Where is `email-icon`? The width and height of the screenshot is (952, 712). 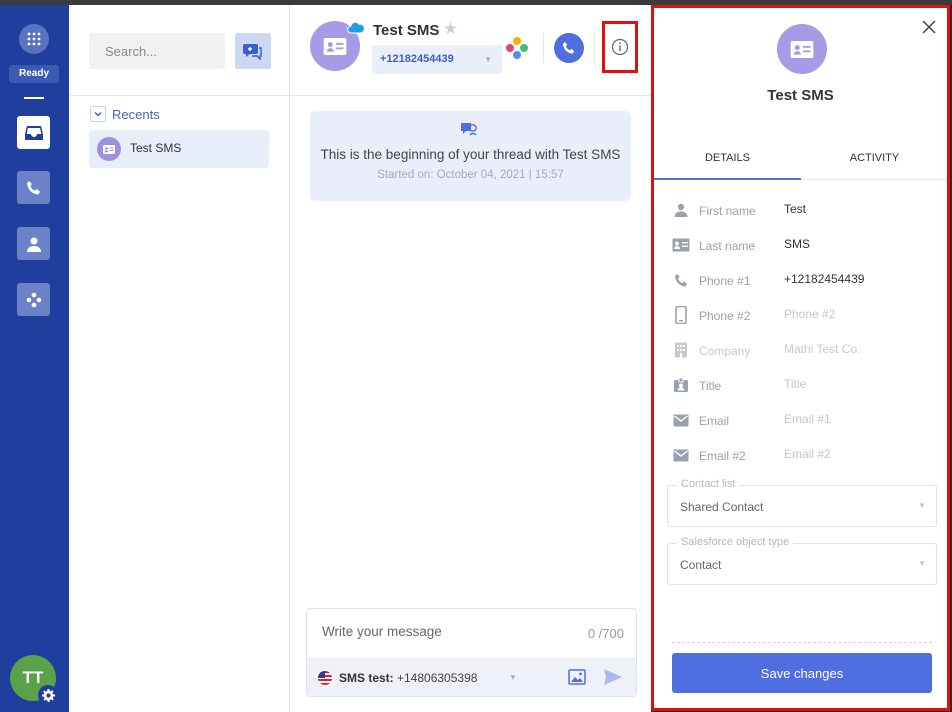
email-icon is located at coordinates (681, 420).